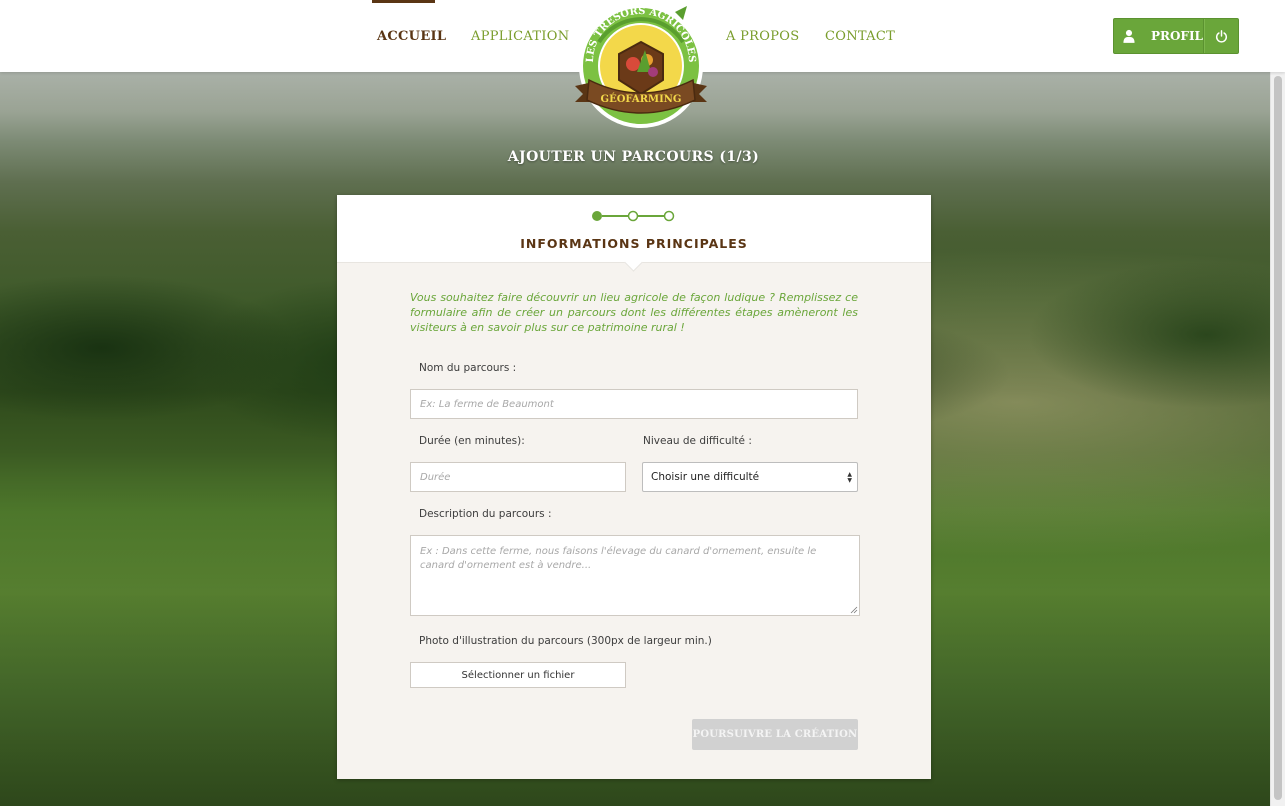 Image resolution: width=1285 pixels, height=806 pixels. I want to click on nav-item-contact: CONTACT, so click(860, 36).